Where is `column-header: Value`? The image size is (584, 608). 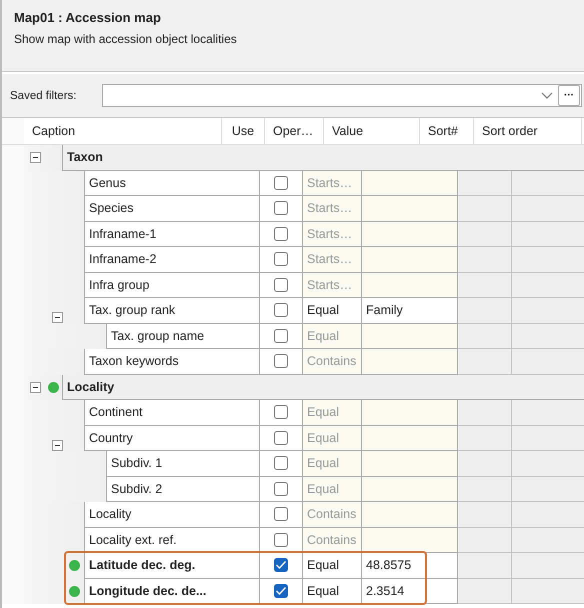 column-header: Value is located at coordinates (372, 131).